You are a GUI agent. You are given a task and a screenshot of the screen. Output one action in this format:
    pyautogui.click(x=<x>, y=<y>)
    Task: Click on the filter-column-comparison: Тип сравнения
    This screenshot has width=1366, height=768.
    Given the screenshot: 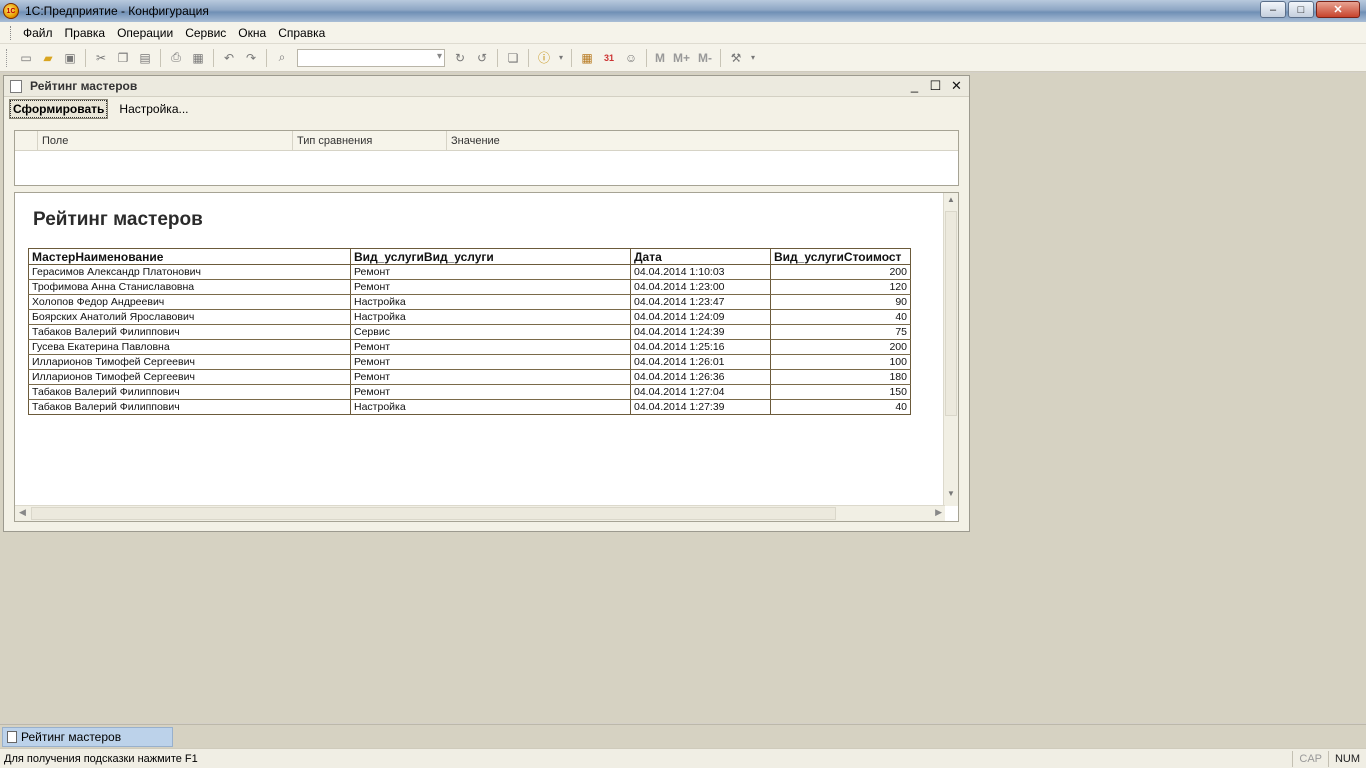 What is the action you would take?
    pyautogui.click(x=370, y=140)
    